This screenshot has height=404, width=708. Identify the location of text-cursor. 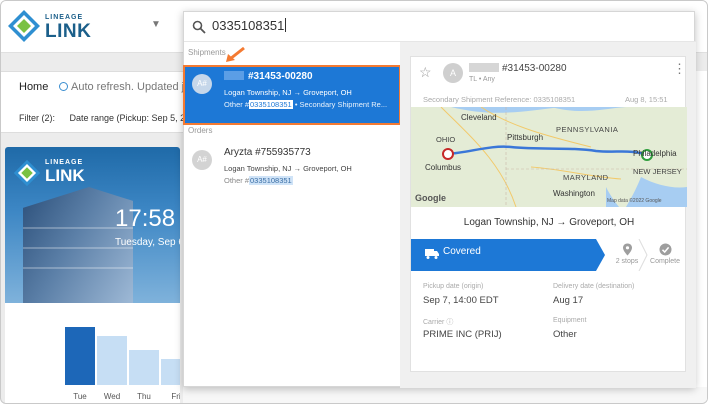
(286, 25).